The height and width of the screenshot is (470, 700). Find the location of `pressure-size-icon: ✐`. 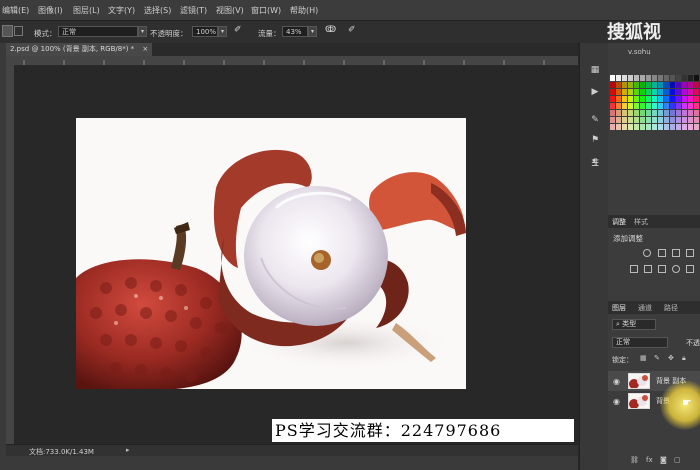

pressure-size-icon: ✐ is located at coordinates (352, 30).